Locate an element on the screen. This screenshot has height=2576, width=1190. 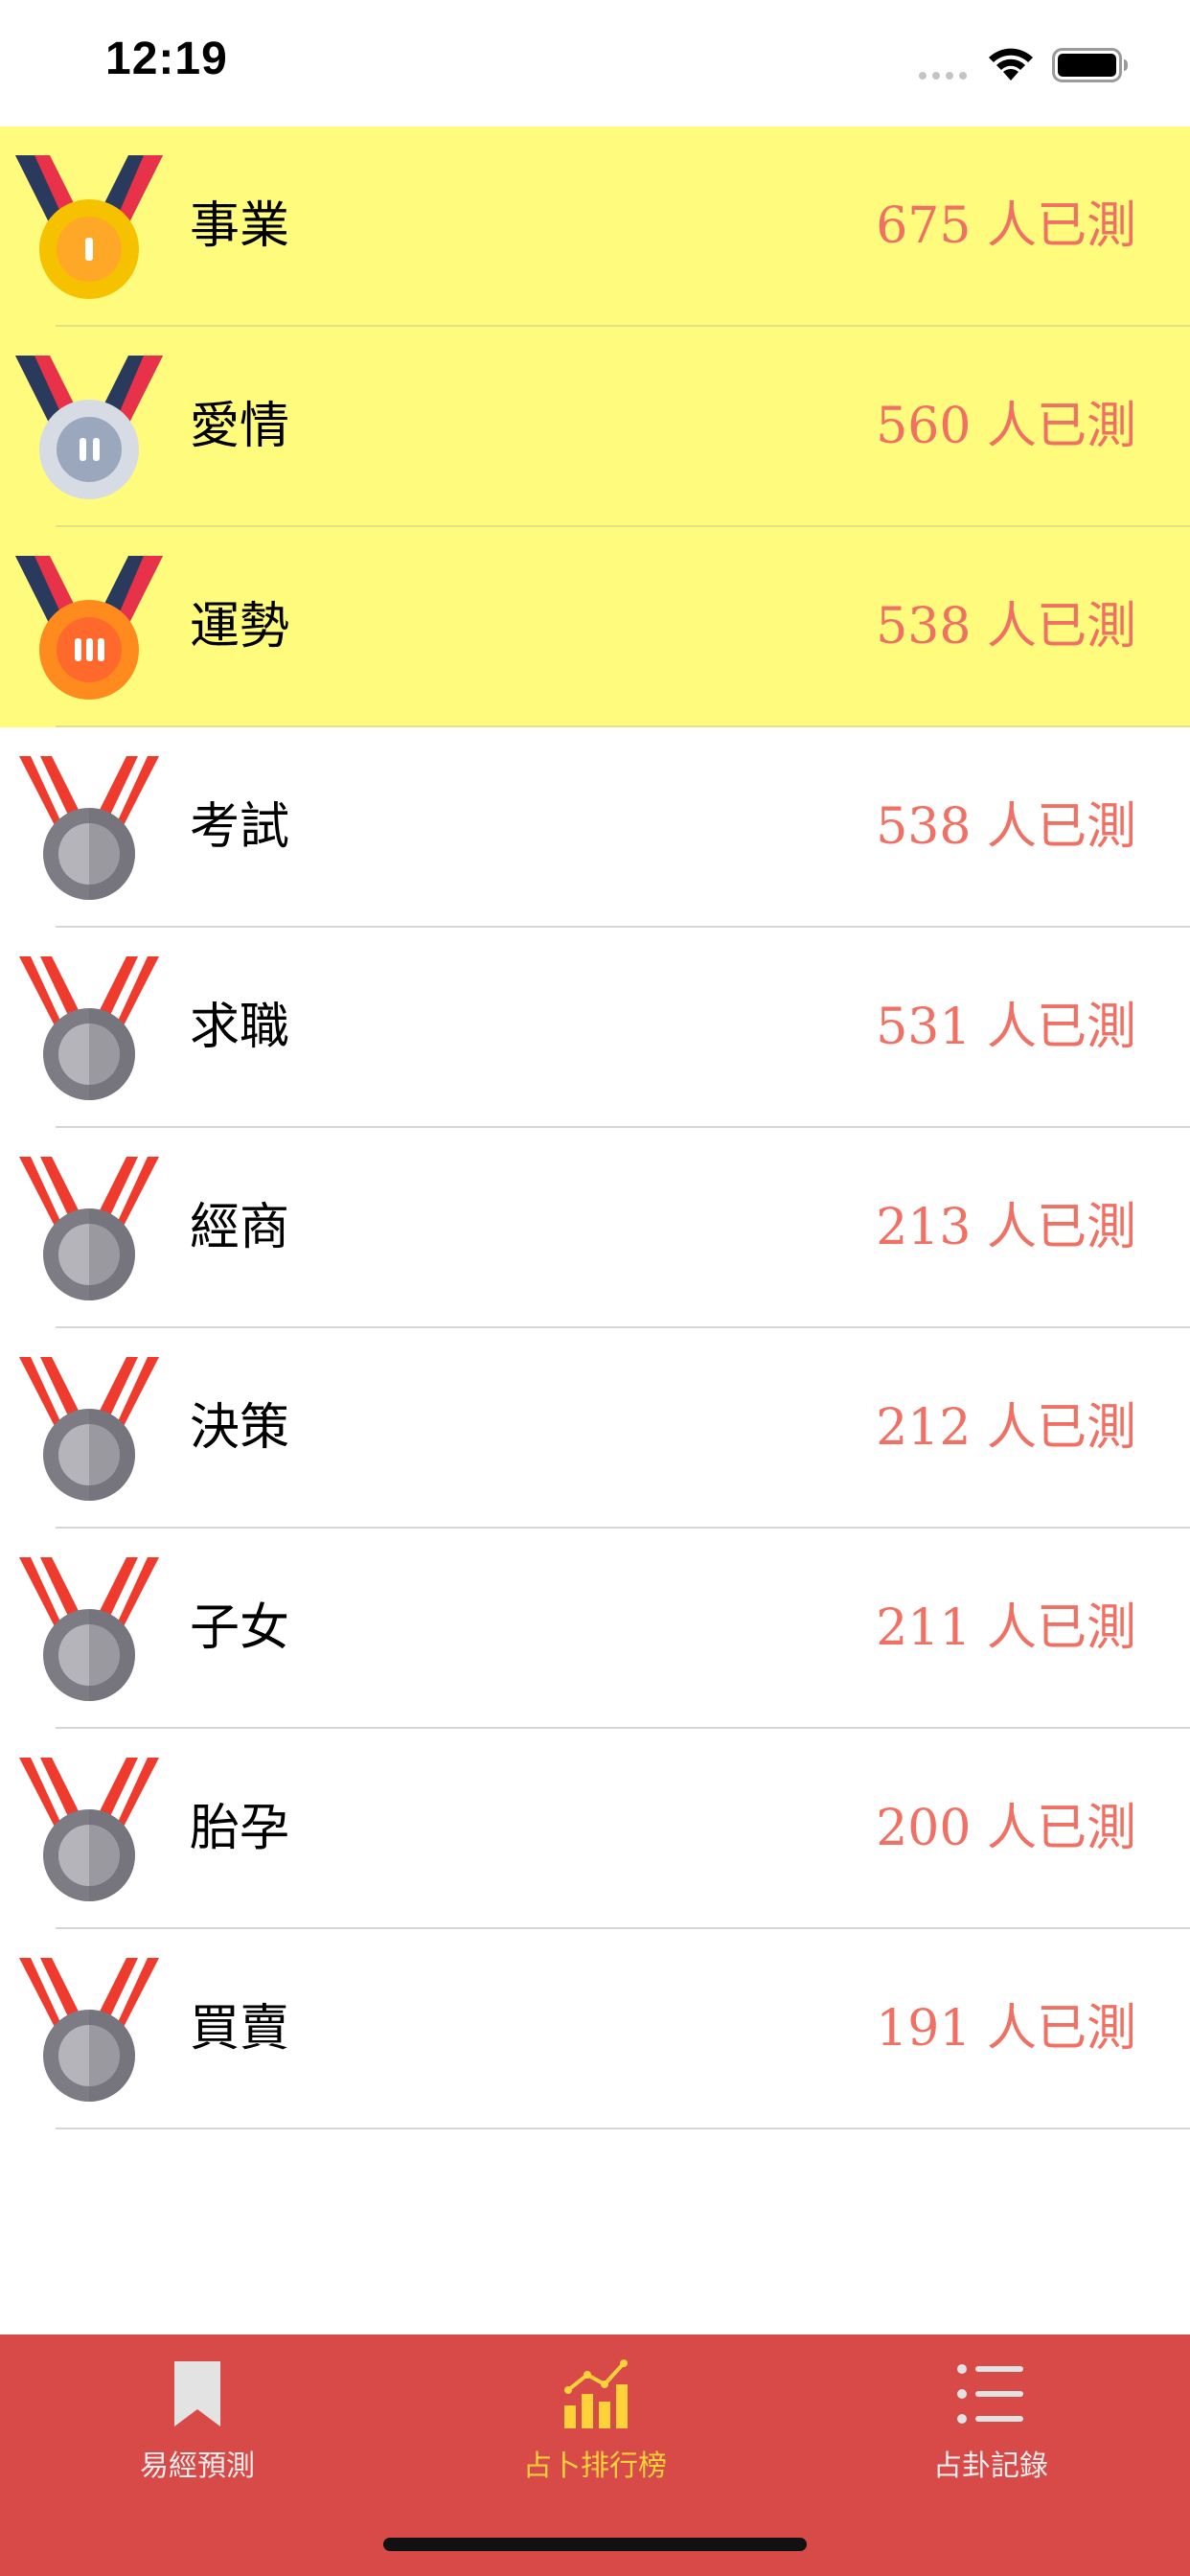
wifi-icon is located at coordinates (1011, 64).